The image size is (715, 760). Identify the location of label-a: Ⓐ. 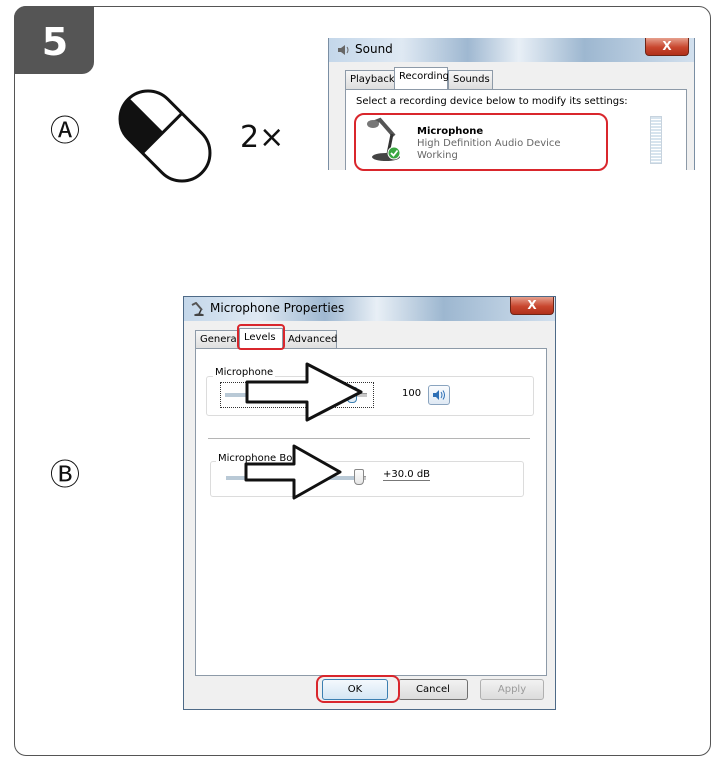
(65, 131).